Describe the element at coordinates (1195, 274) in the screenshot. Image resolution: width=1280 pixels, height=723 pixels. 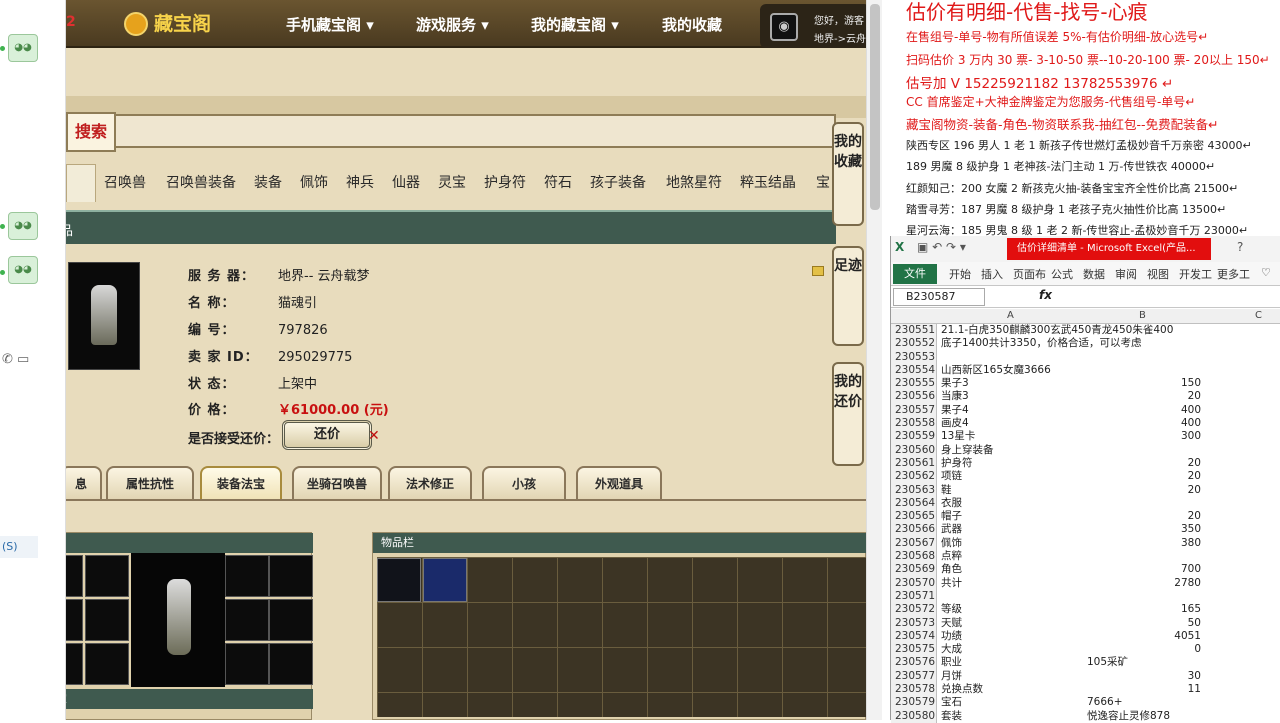
I see `ribbon-tab: 开发工` at that location.